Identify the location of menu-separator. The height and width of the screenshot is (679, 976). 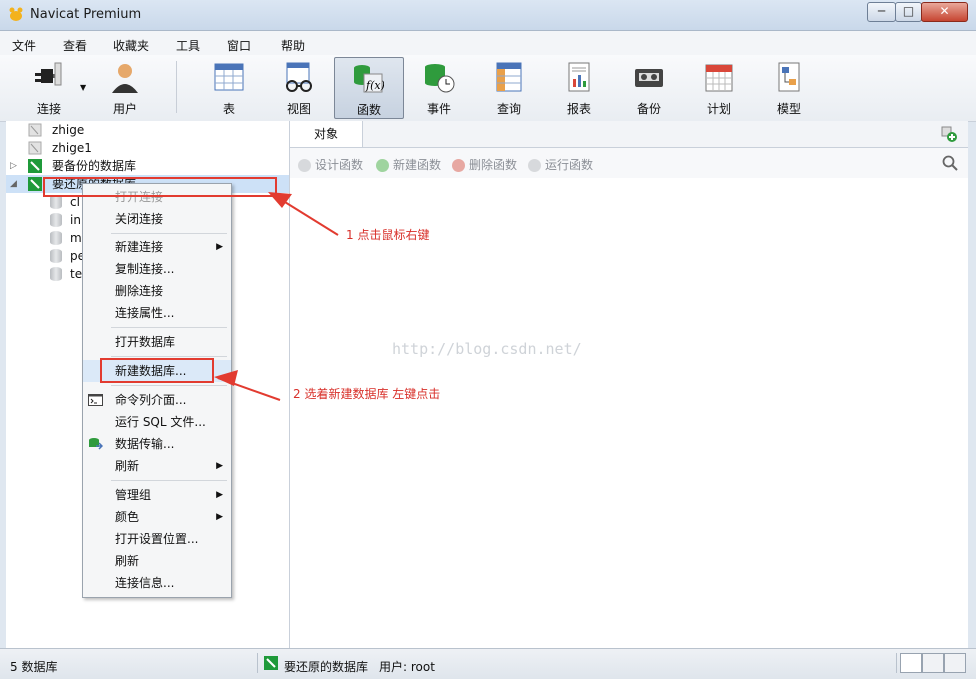
(169, 480).